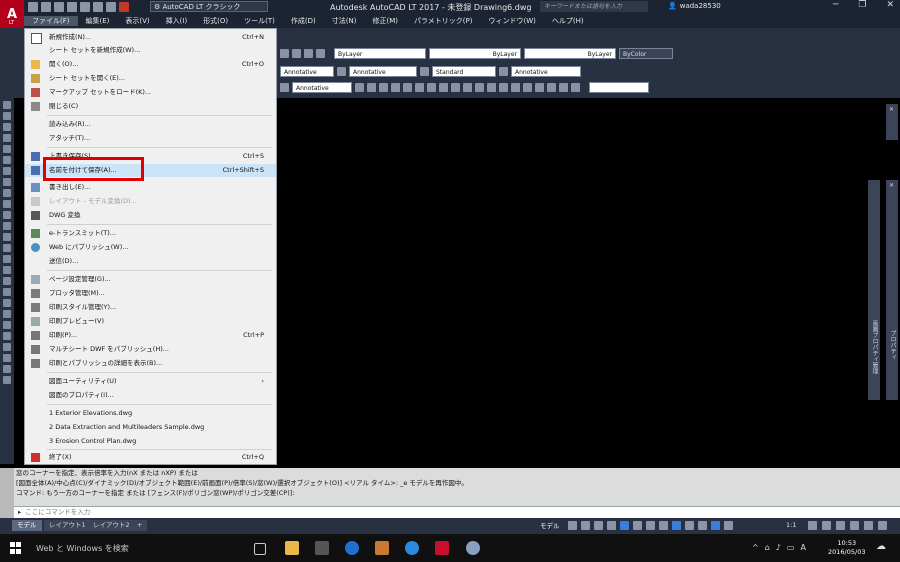 This screenshot has width=900, height=562. What do you see at coordinates (443, 87) in the screenshot?
I see `dim-baseline-icon` at bounding box center [443, 87].